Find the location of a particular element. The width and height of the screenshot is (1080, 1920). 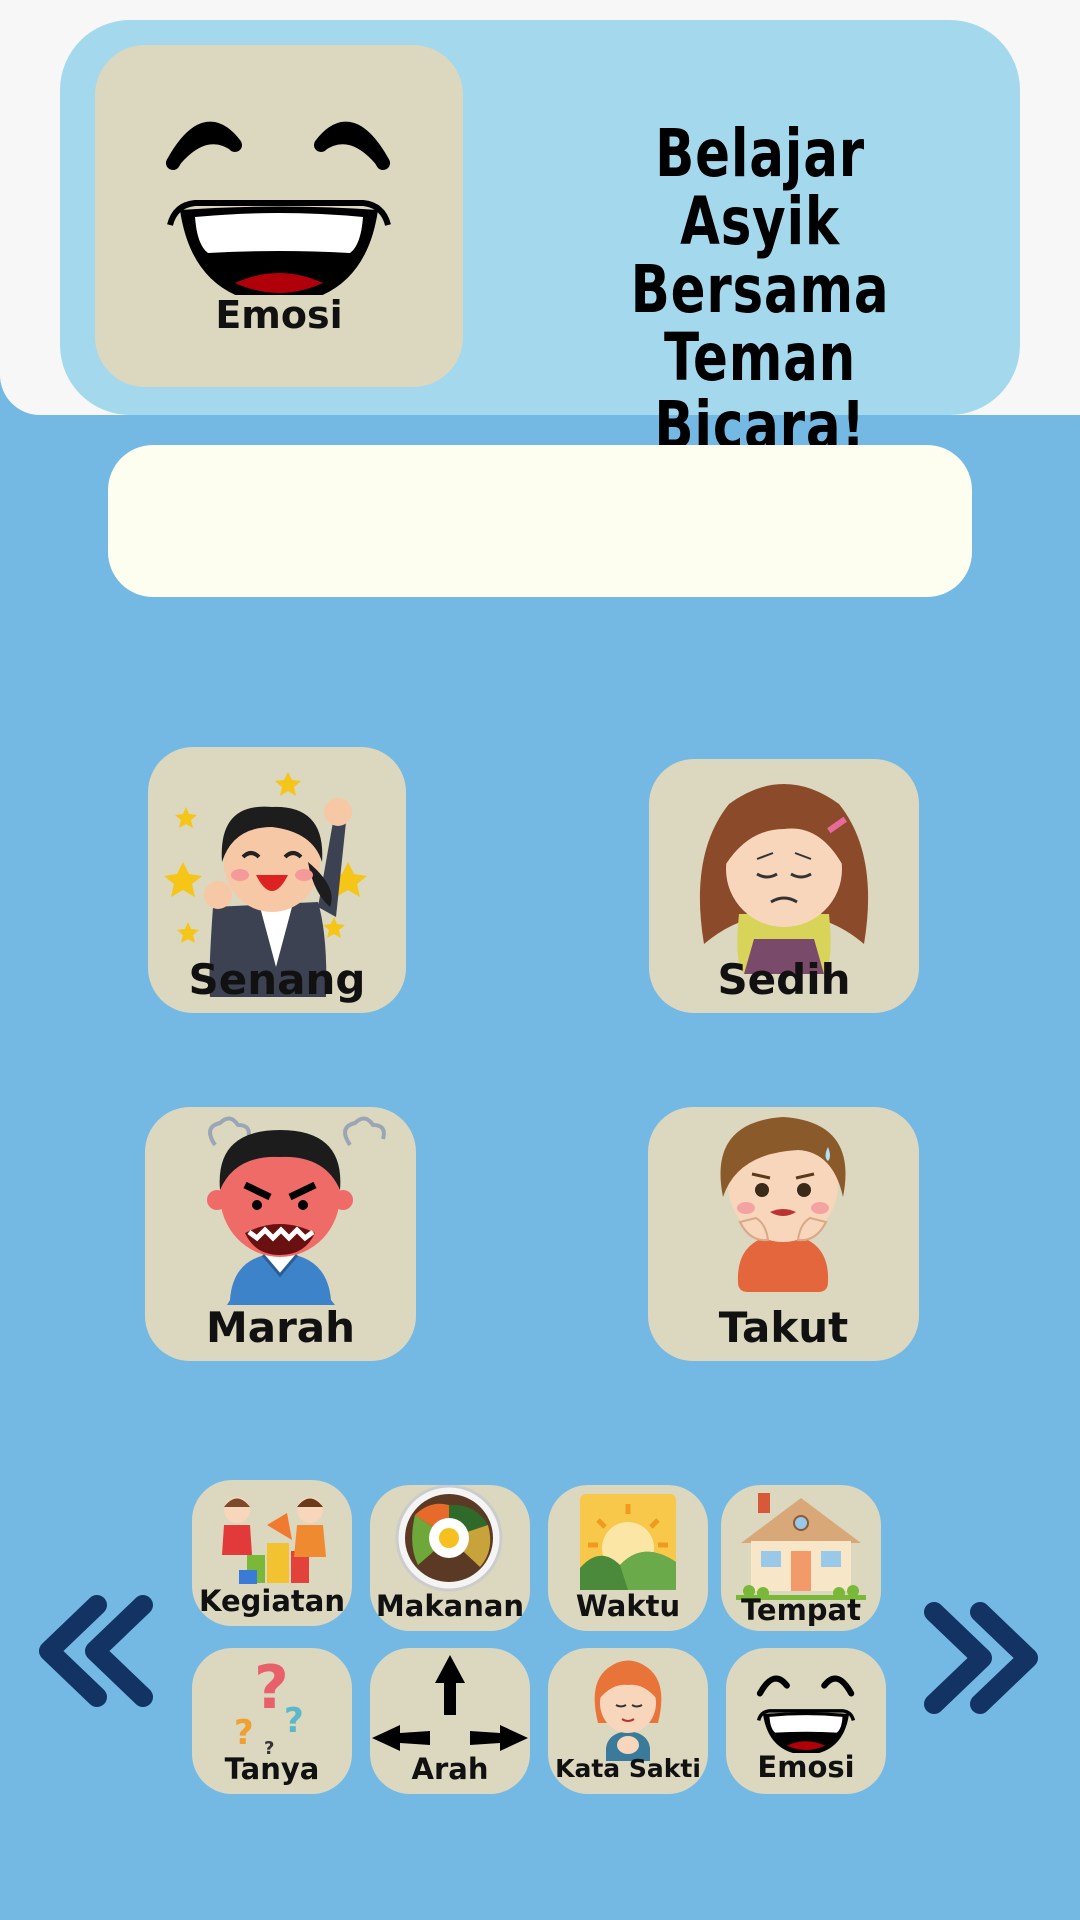

house-icon is located at coordinates (801, 1546).